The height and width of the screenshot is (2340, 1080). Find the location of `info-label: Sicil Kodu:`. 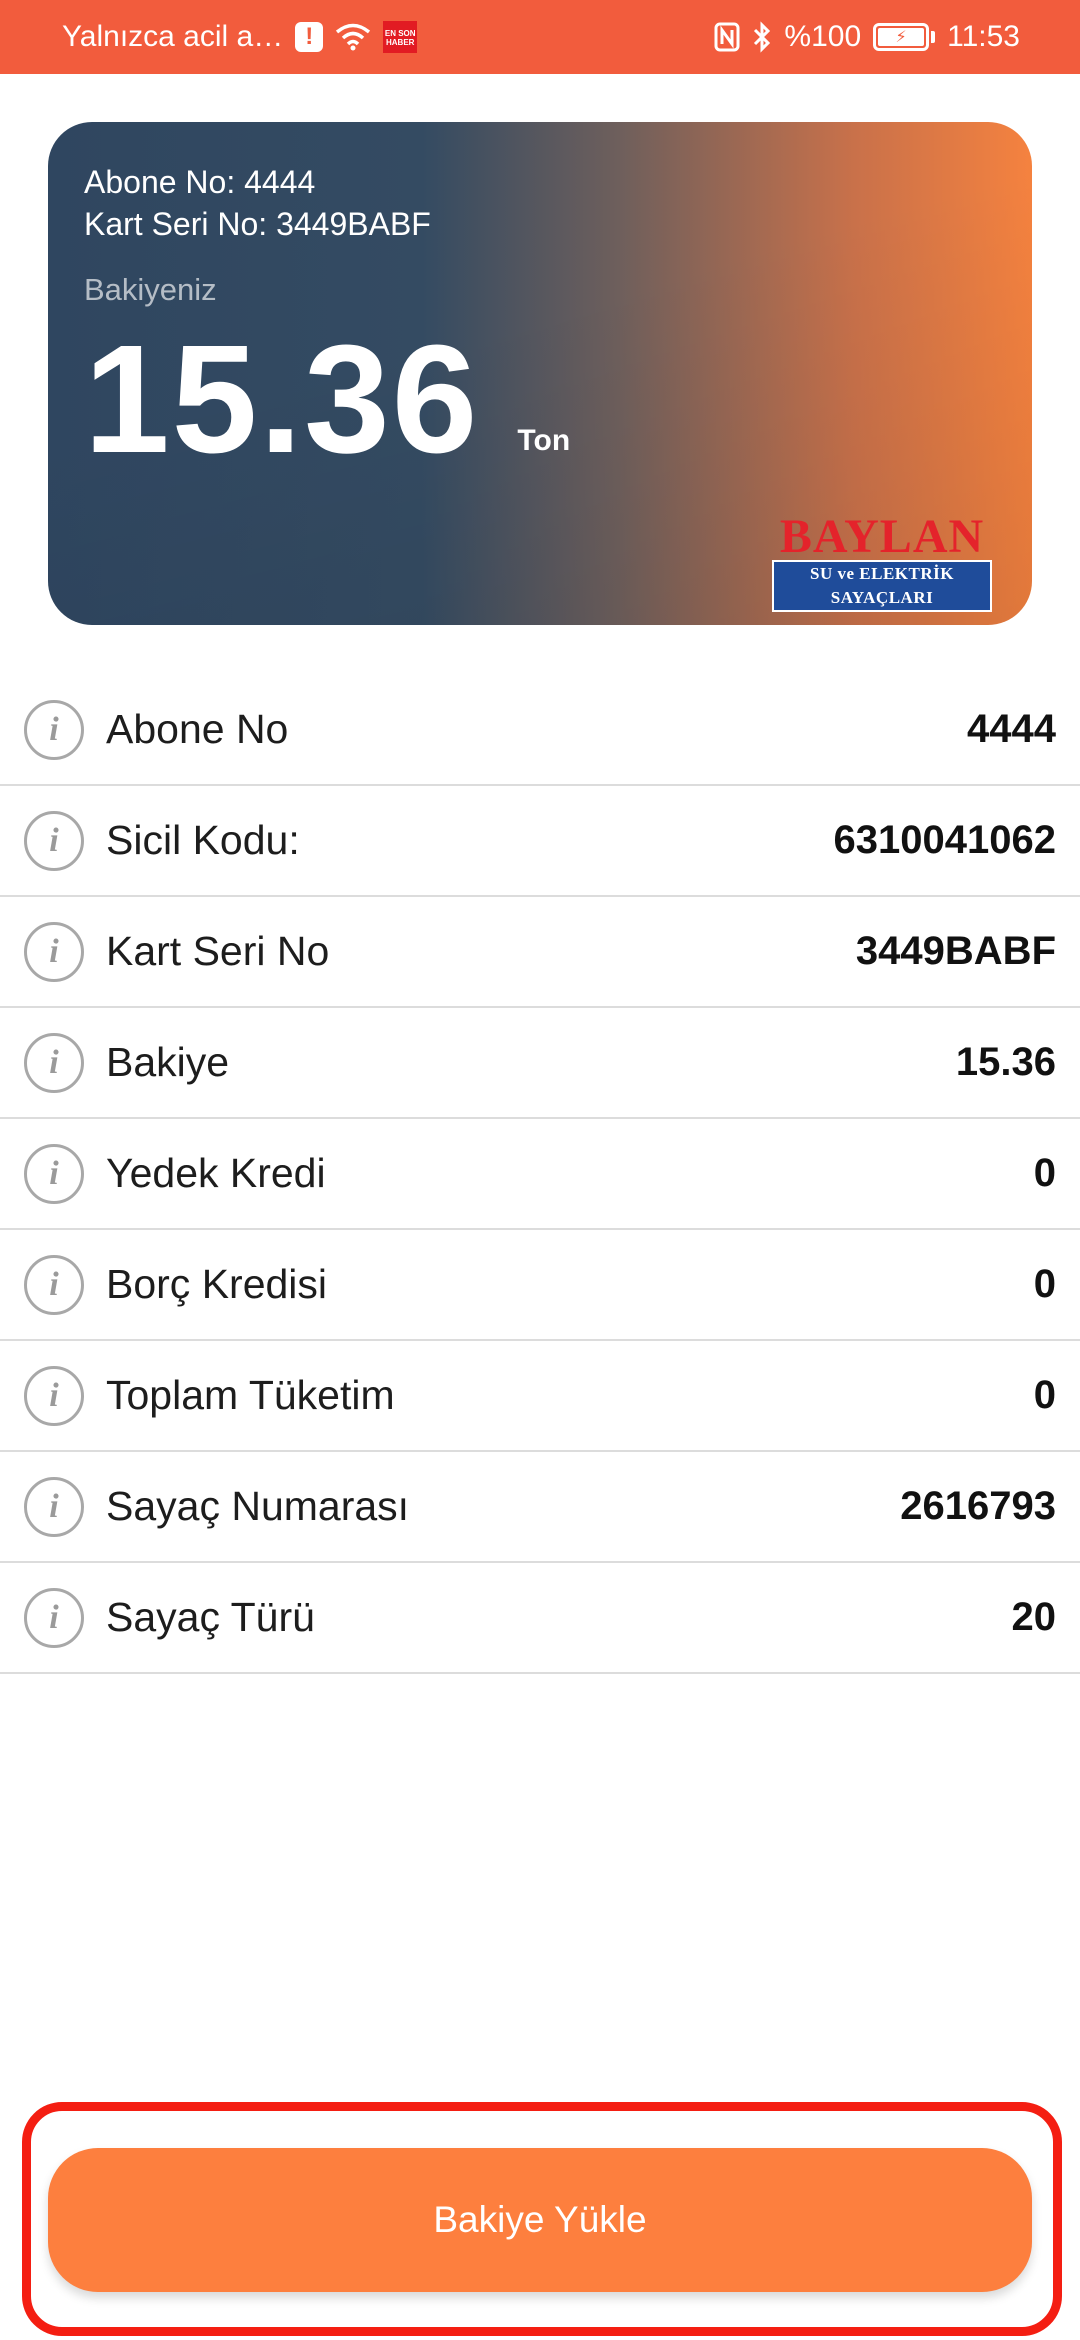

info-label: Sicil Kodu: is located at coordinates (203, 840).